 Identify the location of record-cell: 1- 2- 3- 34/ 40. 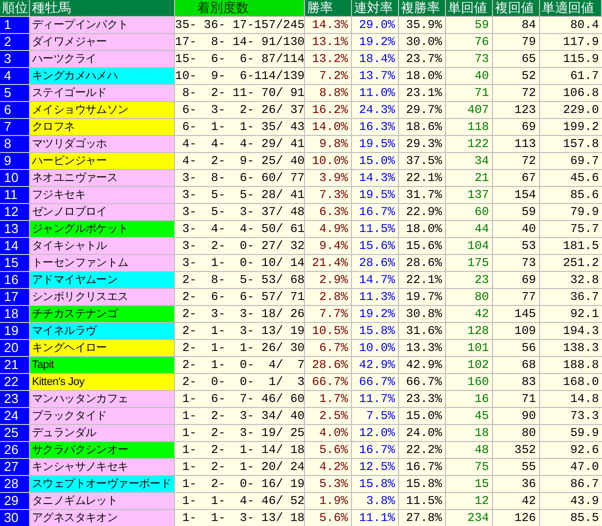
(240, 416).